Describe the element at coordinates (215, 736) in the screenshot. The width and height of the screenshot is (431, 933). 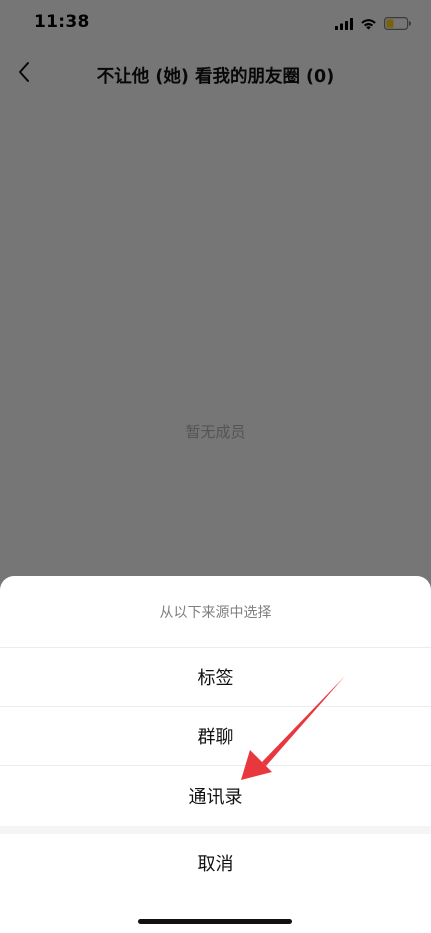
I see `option-group-chats: 群聊` at that location.